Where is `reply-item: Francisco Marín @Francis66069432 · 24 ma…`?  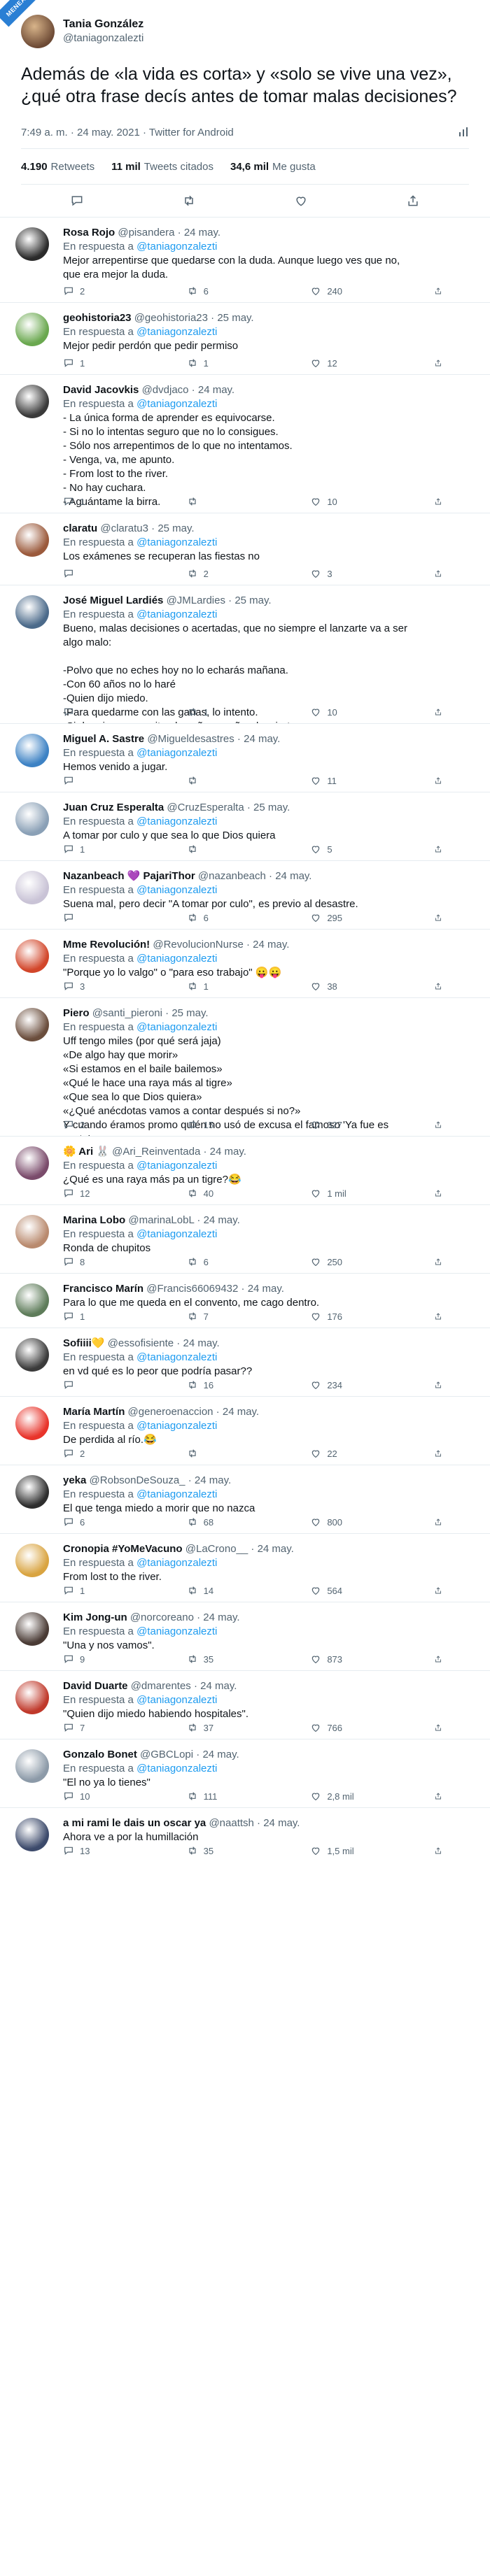 reply-item: Francisco Marín @Francis66069432 · 24 ma… is located at coordinates (245, 1300).